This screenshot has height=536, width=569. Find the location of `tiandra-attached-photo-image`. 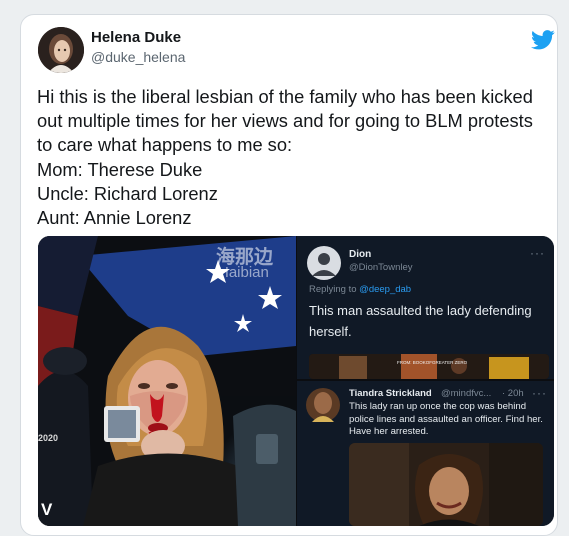

tiandra-attached-photo-image is located at coordinates (446, 484).